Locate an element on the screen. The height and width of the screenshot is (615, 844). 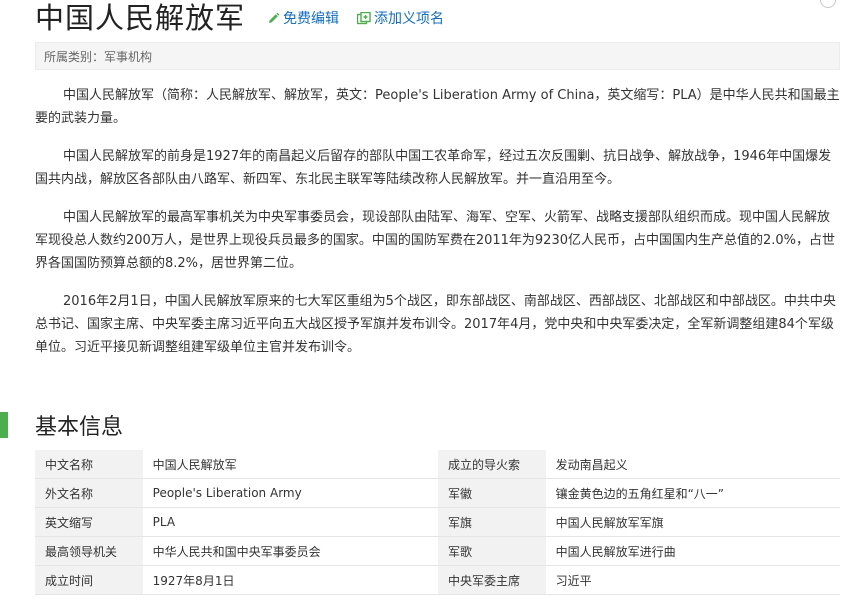
table-row: 最高领导机关 中华人民共和国中央军事委员会 军歌 中国人民解放军进行曲 is located at coordinates (437, 551).